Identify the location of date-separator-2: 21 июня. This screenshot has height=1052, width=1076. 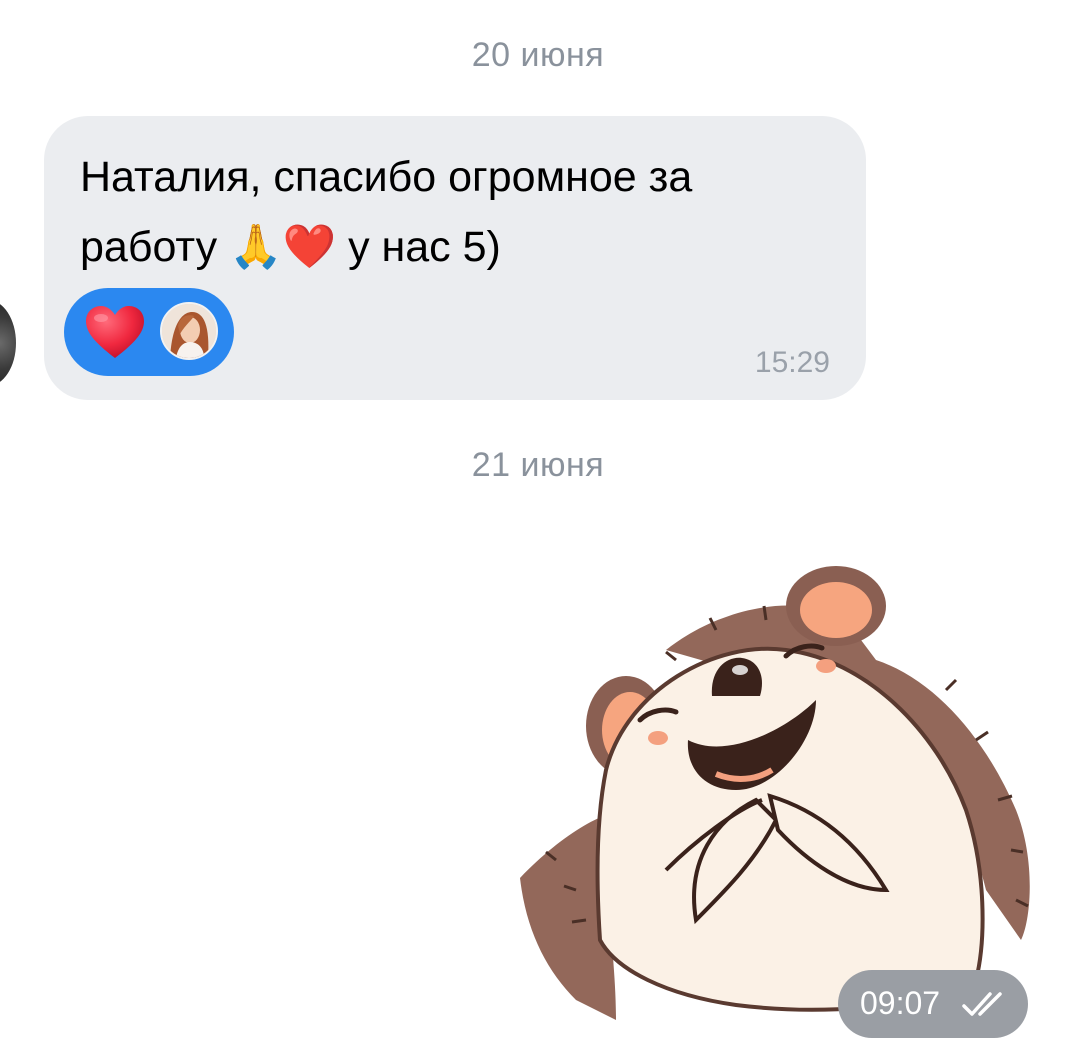
(538, 465).